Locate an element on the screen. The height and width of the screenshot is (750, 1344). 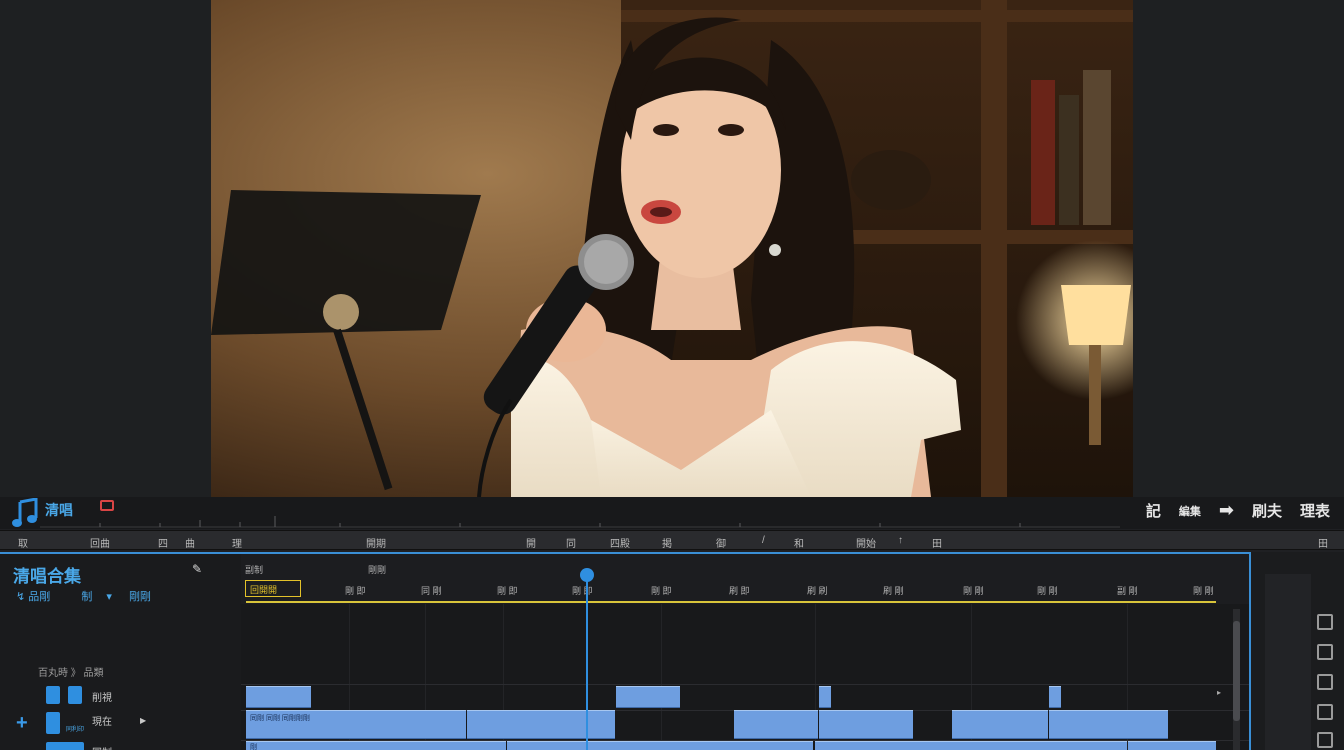
playhead-icon is located at coordinates (587, 575).